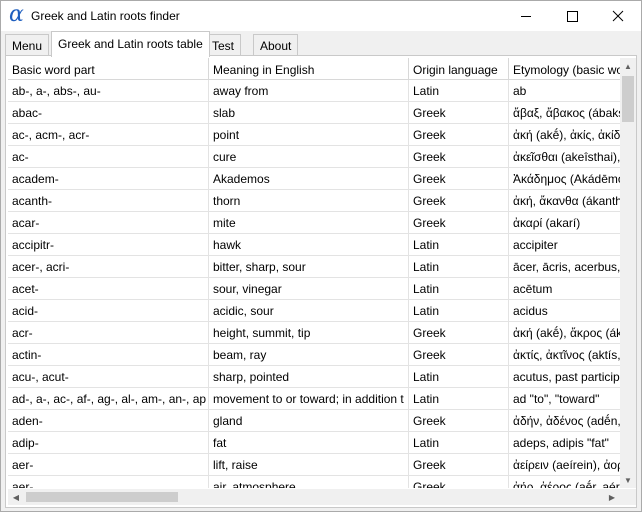  What do you see at coordinates (526, 16) in the screenshot?
I see `minimize-button` at bounding box center [526, 16].